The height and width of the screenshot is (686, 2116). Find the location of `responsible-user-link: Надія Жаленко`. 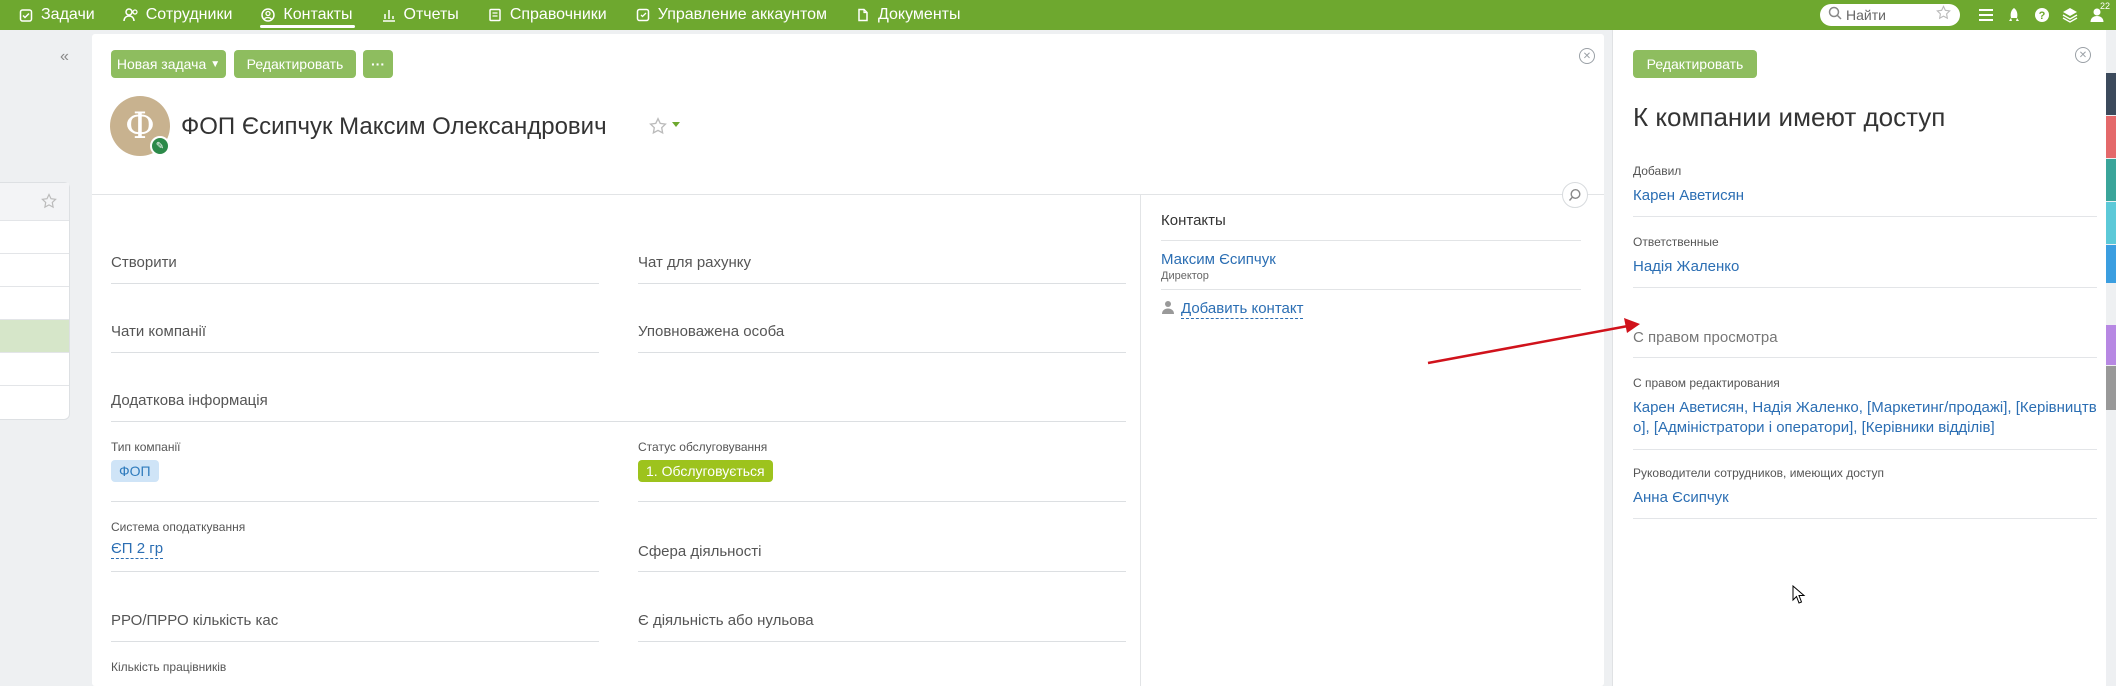

responsible-user-link: Надія Жаленко is located at coordinates (1686, 266).